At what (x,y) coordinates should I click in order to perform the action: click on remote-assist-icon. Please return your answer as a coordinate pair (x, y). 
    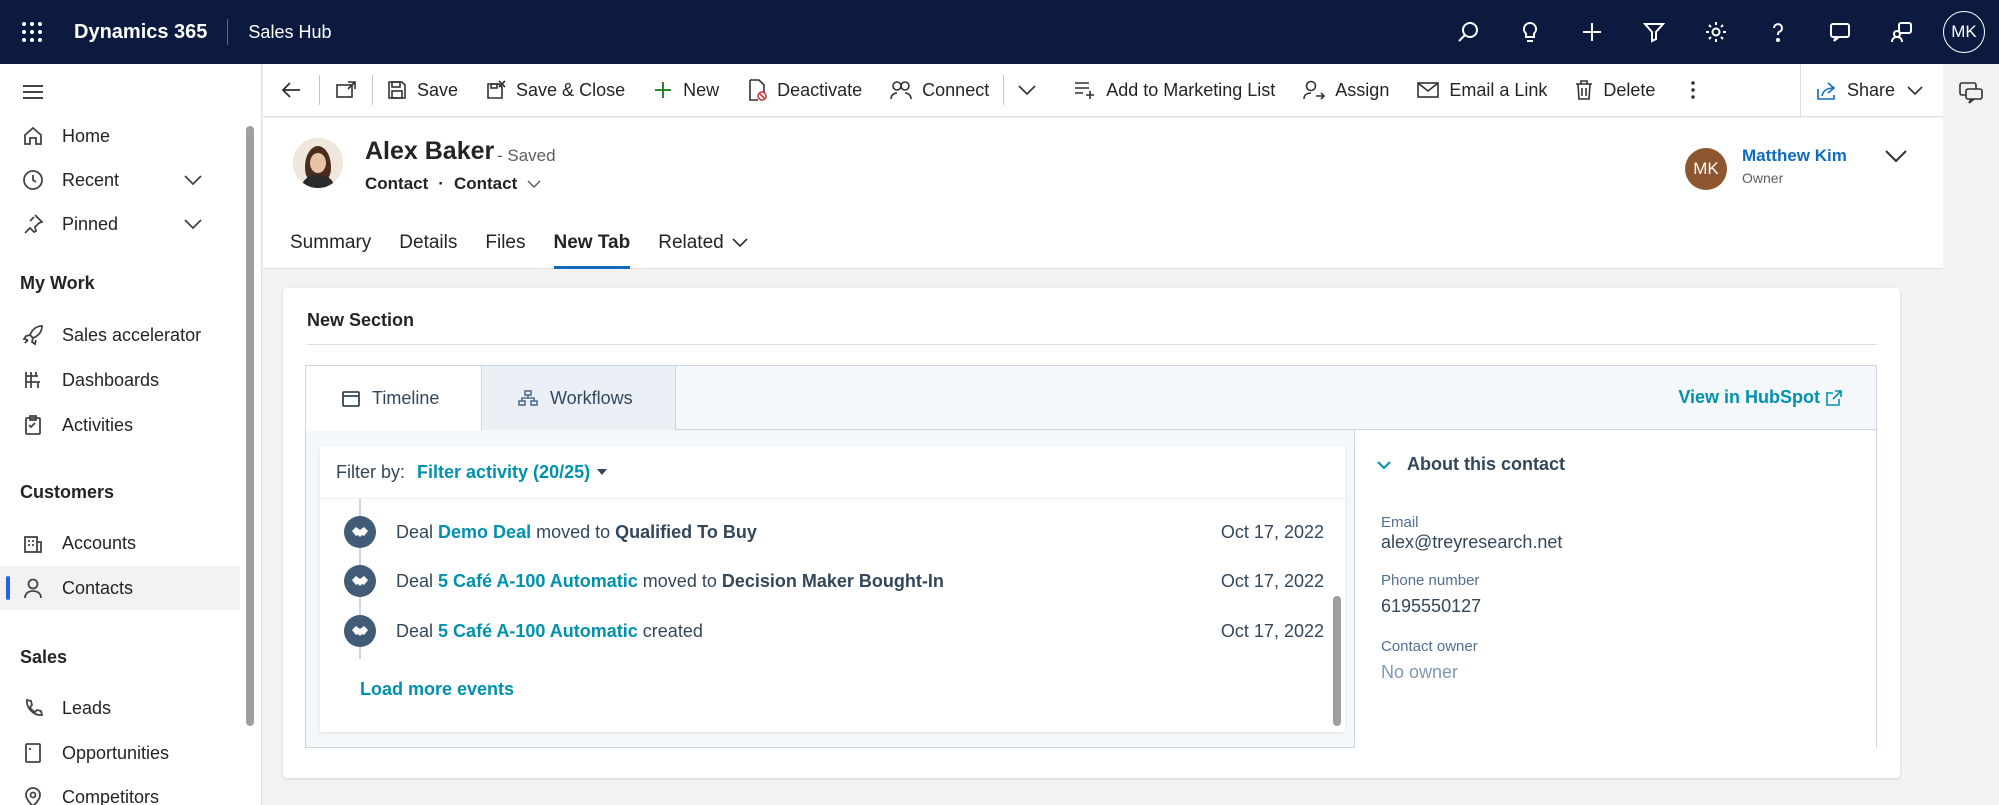
    Looking at the image, I should click on (1902, 32).